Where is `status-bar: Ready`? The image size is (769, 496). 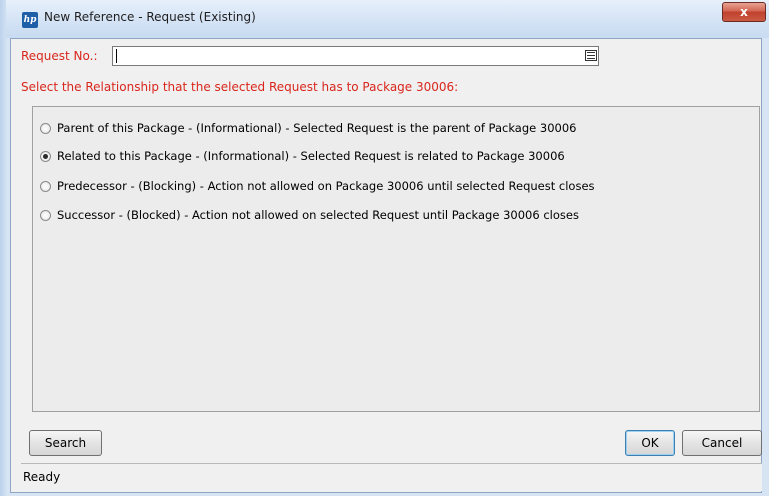
status-bar: Ready is located at coordinates (391, 477).